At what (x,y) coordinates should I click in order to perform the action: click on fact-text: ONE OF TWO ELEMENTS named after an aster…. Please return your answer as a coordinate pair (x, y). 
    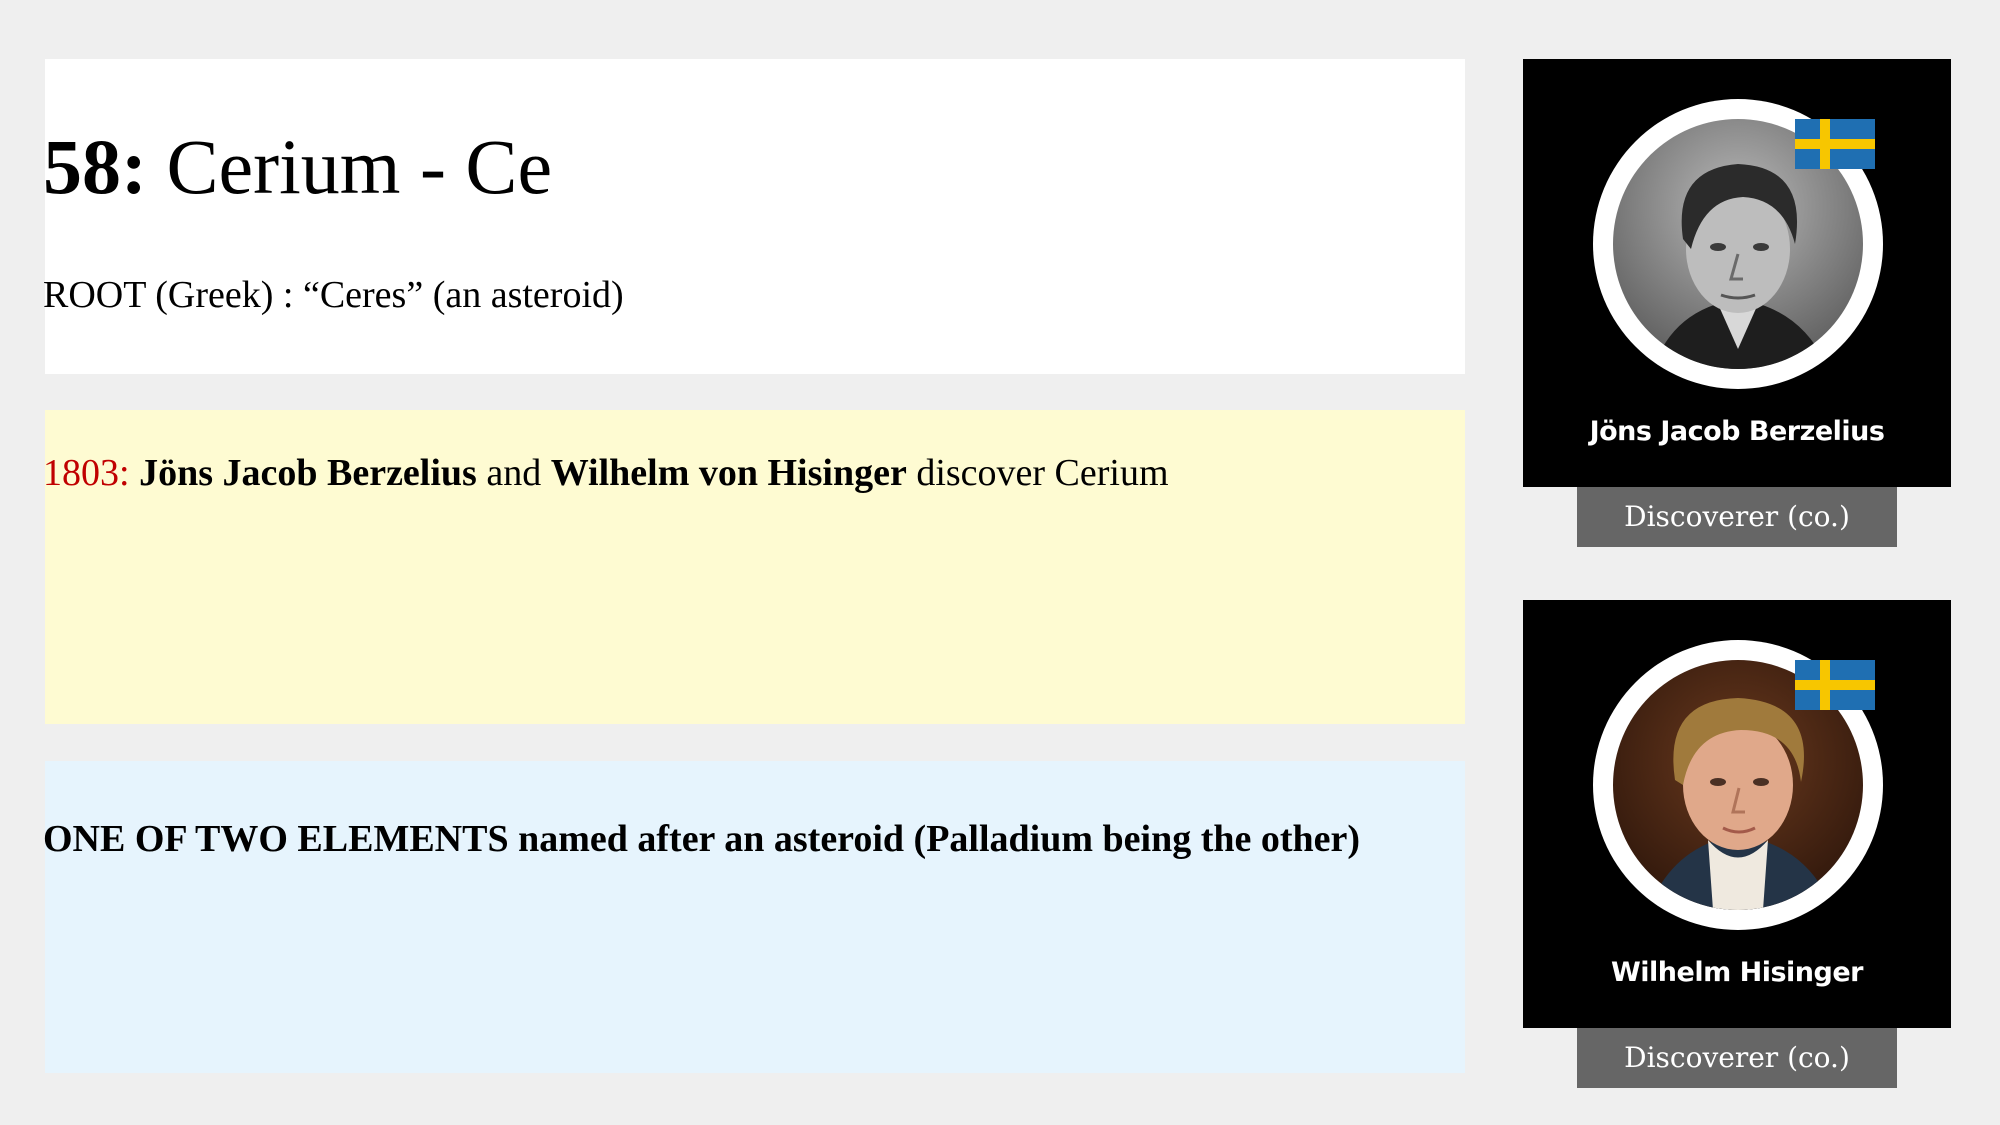
    Looking at the image, I should click on (708, 839).